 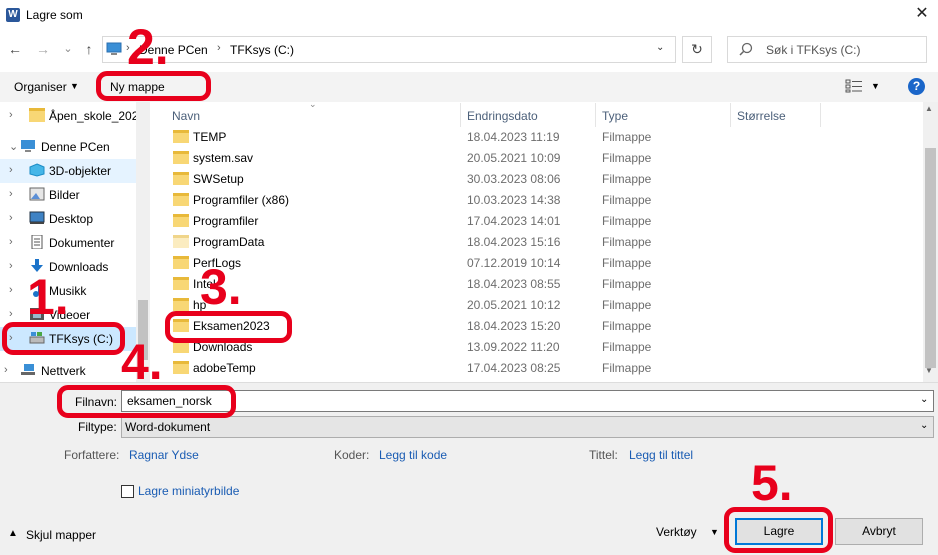 I want to click on cancel-button: Avbryt, so click(x=879, y=531).